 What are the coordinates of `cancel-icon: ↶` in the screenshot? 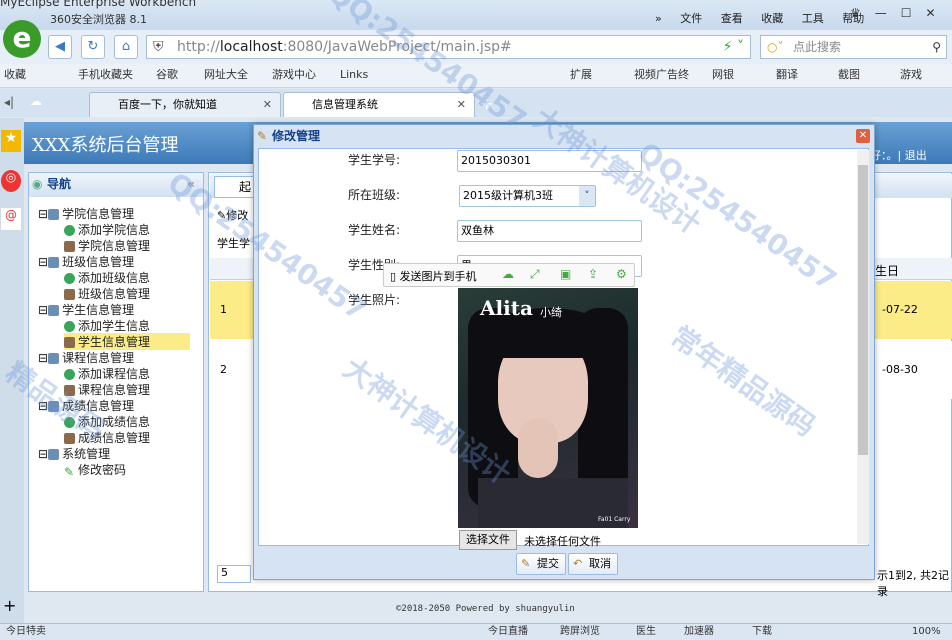 It's located at (578, 563).